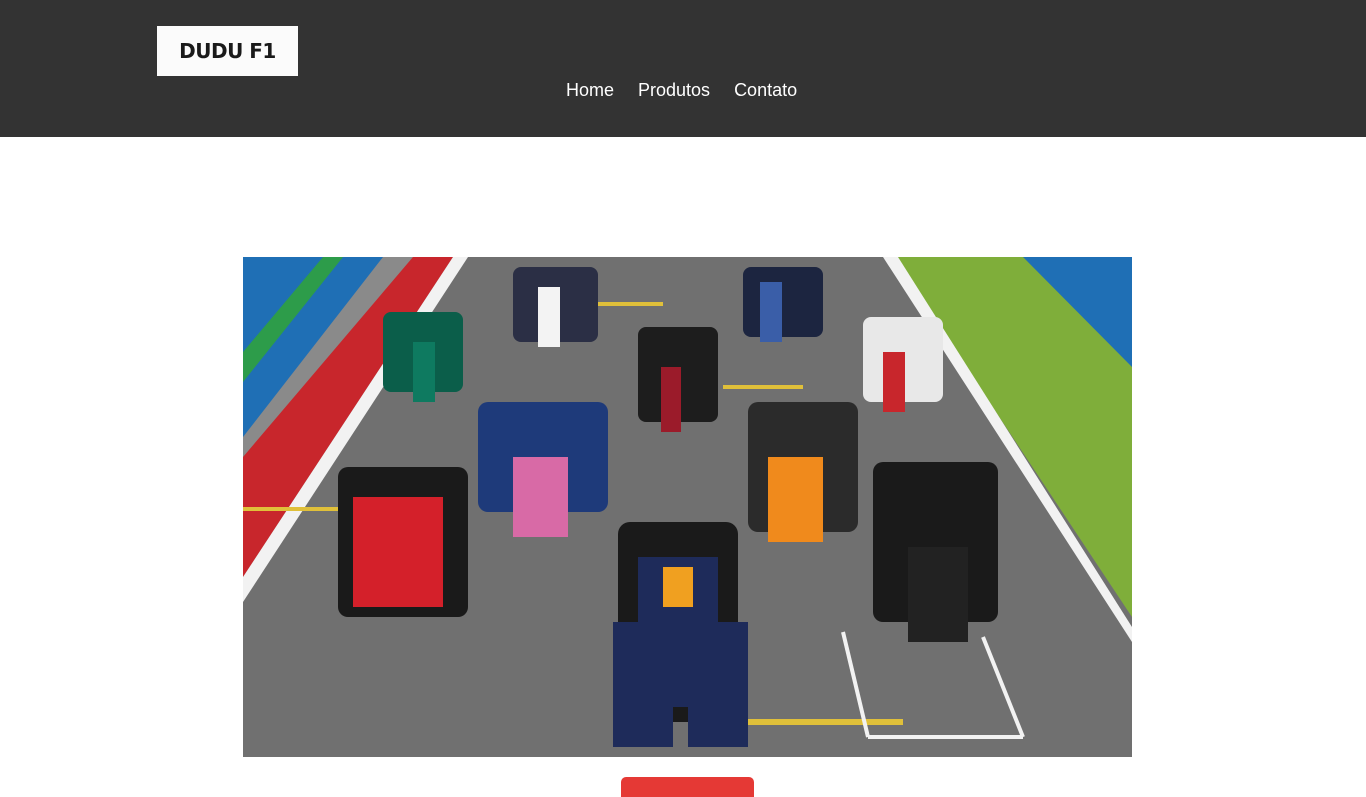  What do you see at coordinates (423, 357) in the screenshot?
I see `car-green` at bounding box center [423, 357].